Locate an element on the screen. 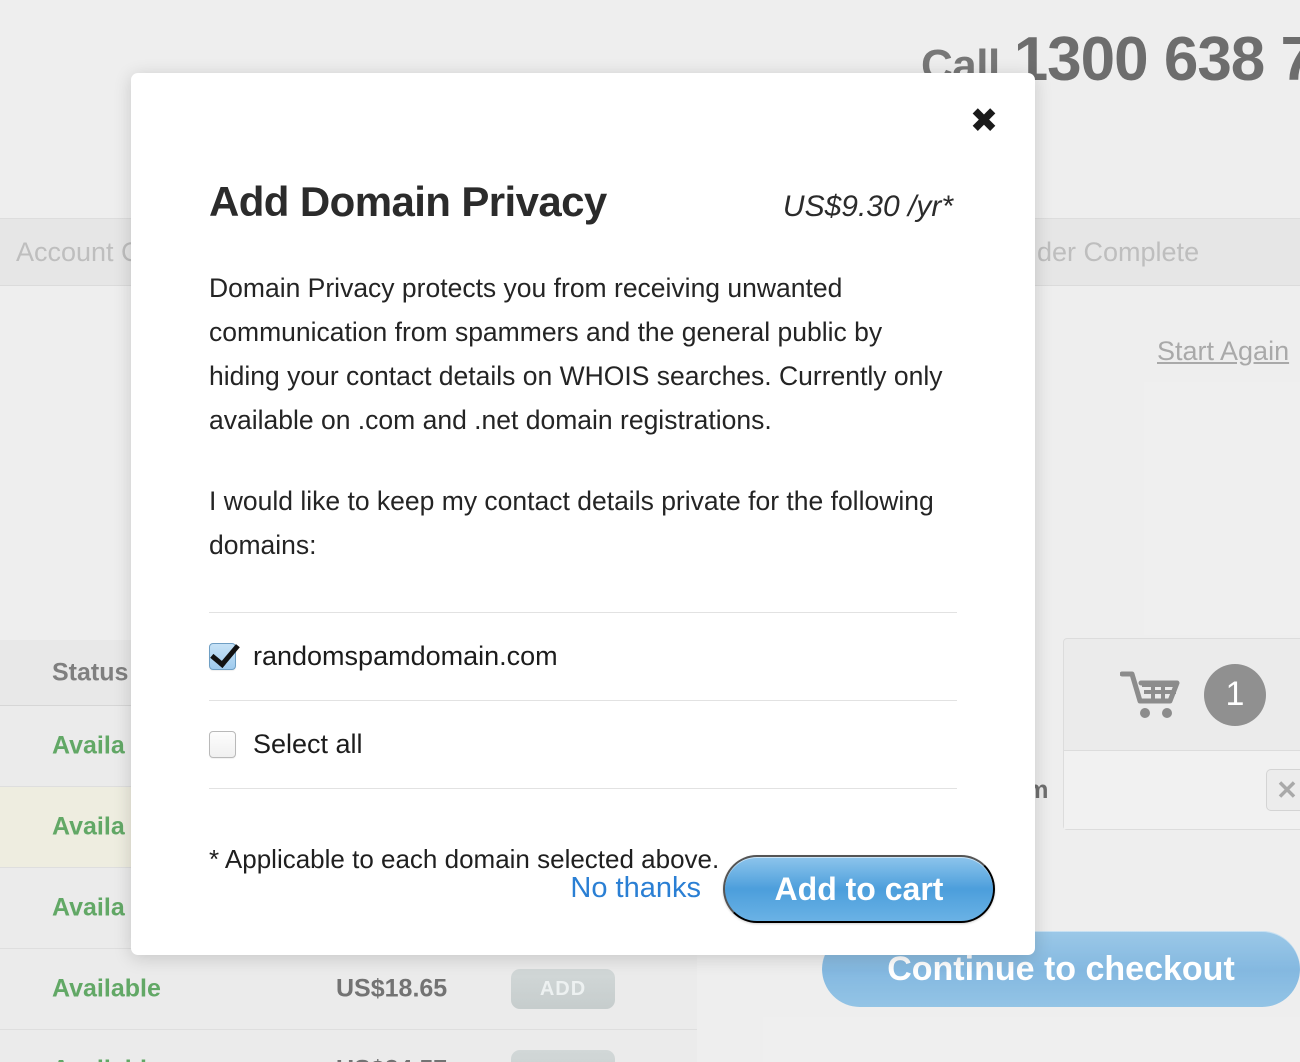 Image resolution: width=1300 pixels, height=1062 pixels. row-price: US$18.65 is located at coordinates (392, 988).